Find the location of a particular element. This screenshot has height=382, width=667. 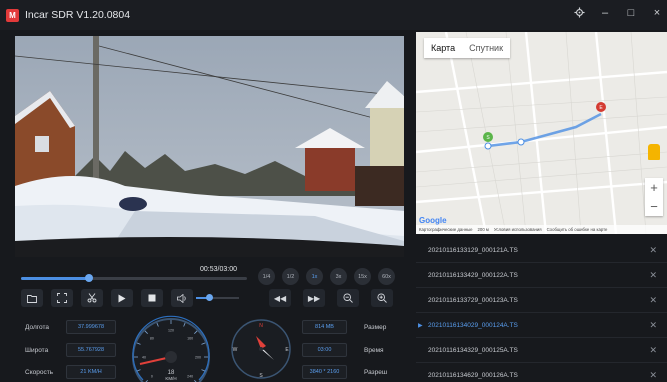

size-label: Размер is located at coordinates (375, 327).